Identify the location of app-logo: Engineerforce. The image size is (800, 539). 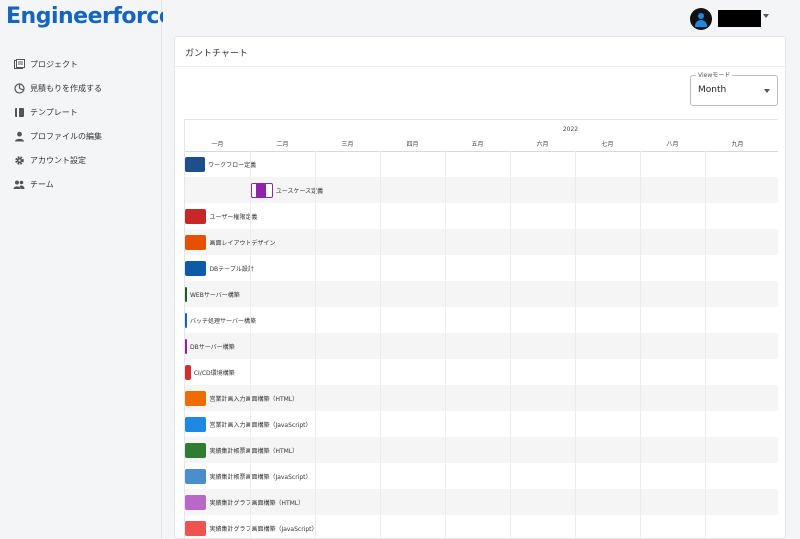
(90, 16).